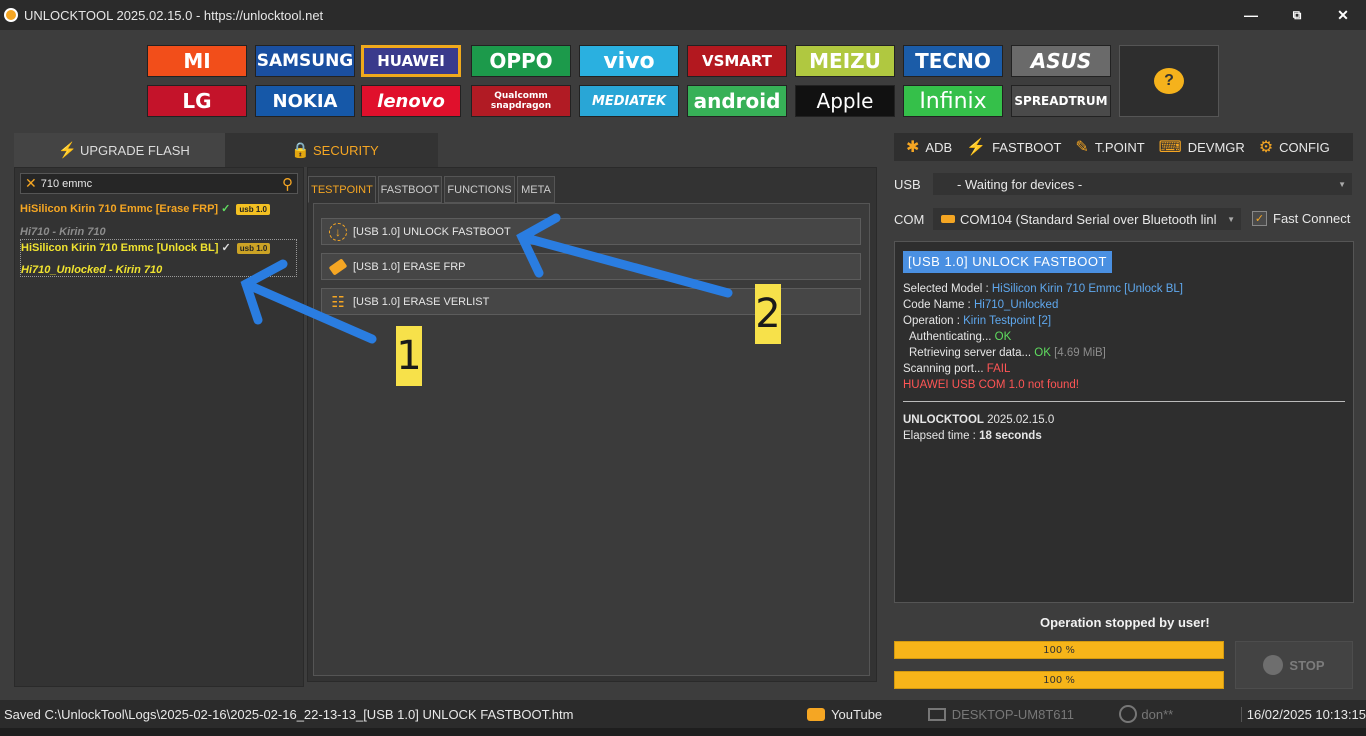 The image size is (1366, 736). I want to click on log-size: [4.69 MiB], so click(1080, 353).